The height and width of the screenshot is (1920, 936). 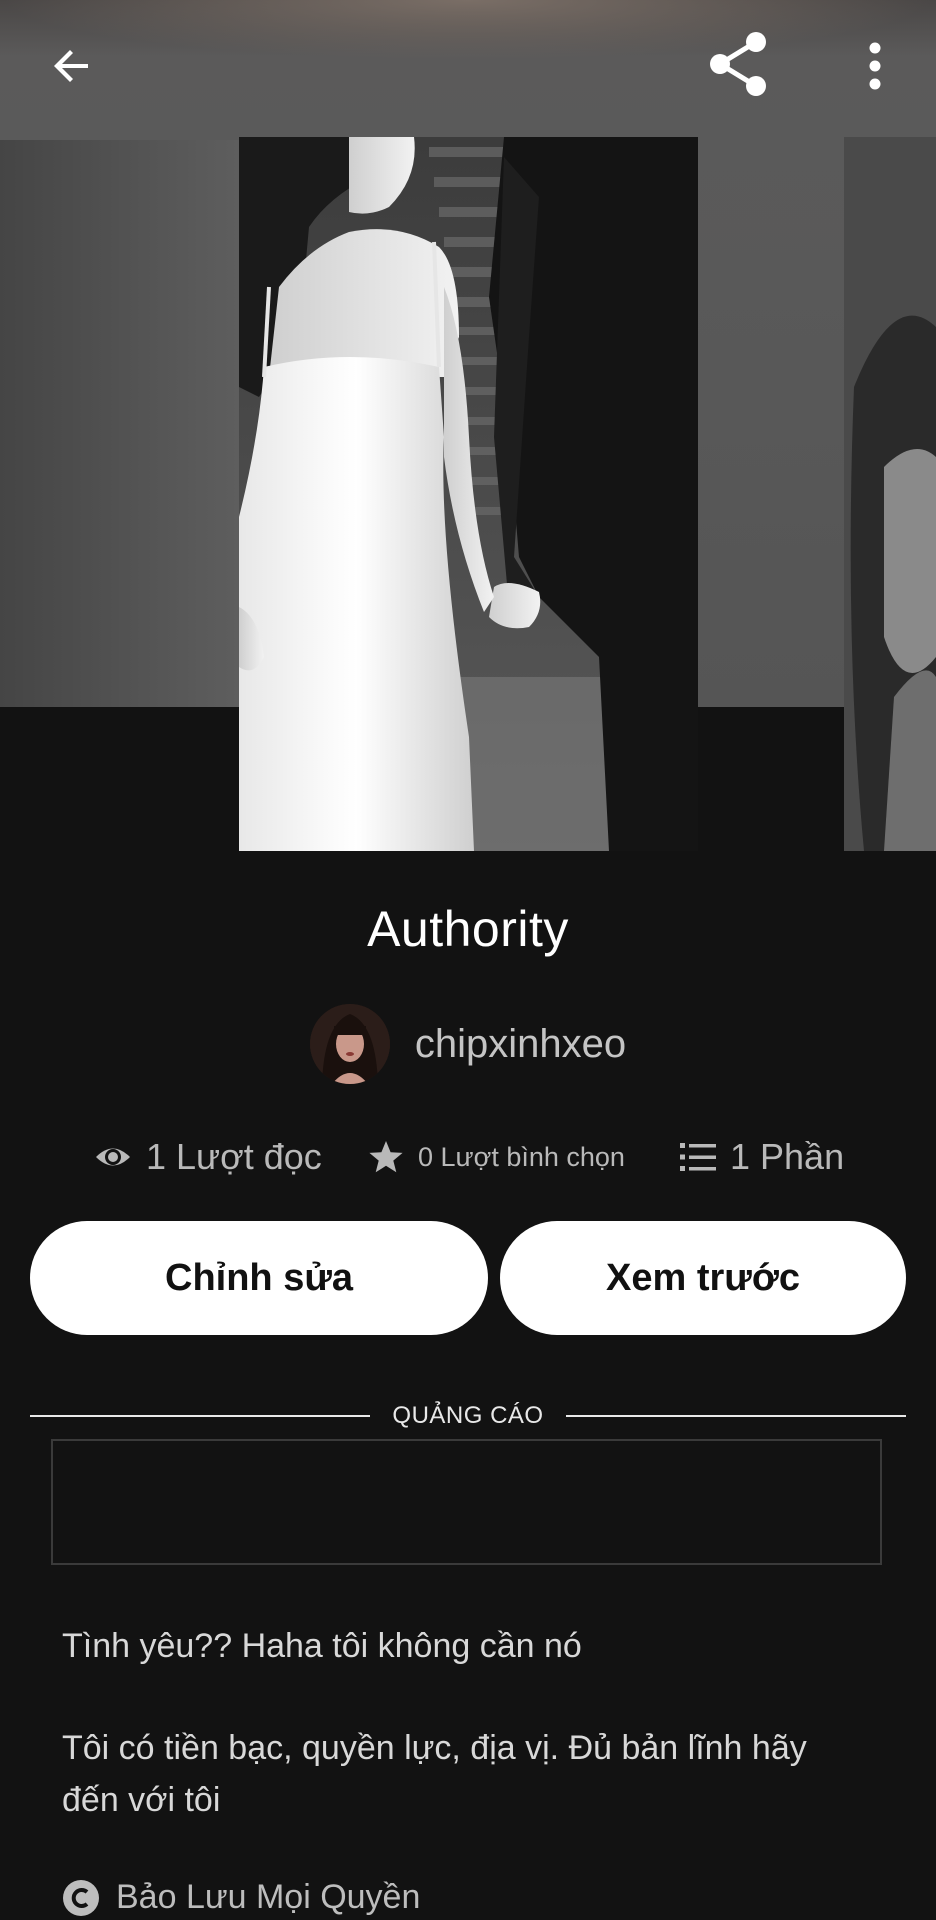 I want to click on arrow-left-icon, so click(x=71, y=66).